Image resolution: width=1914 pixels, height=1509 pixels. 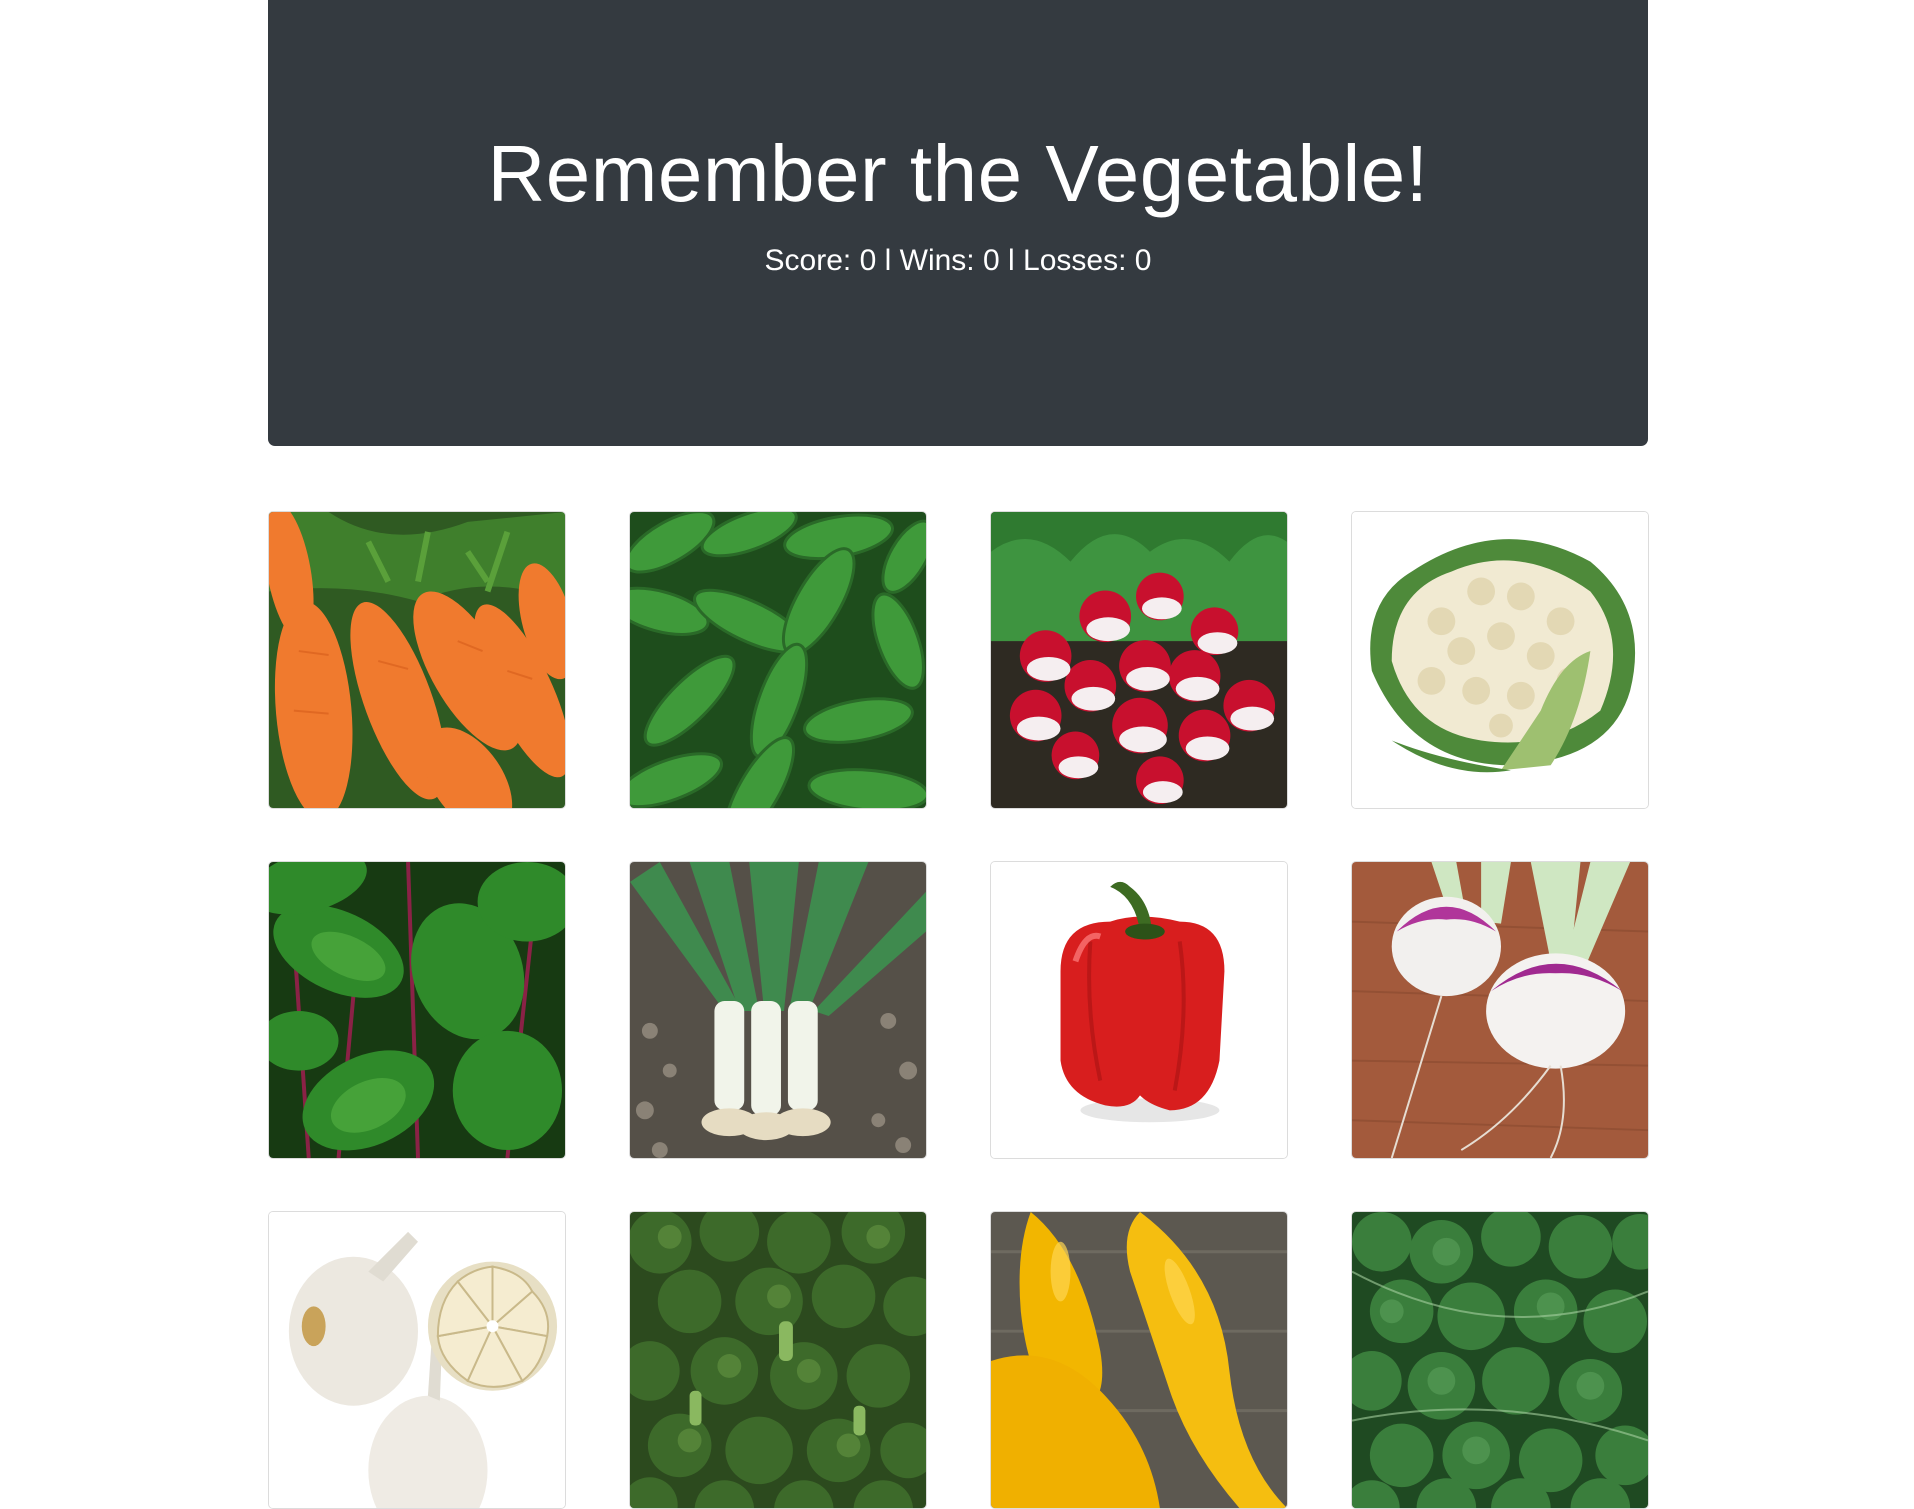 I want to click on vegetable-card-broccoli, so click(x=778, y=1360).